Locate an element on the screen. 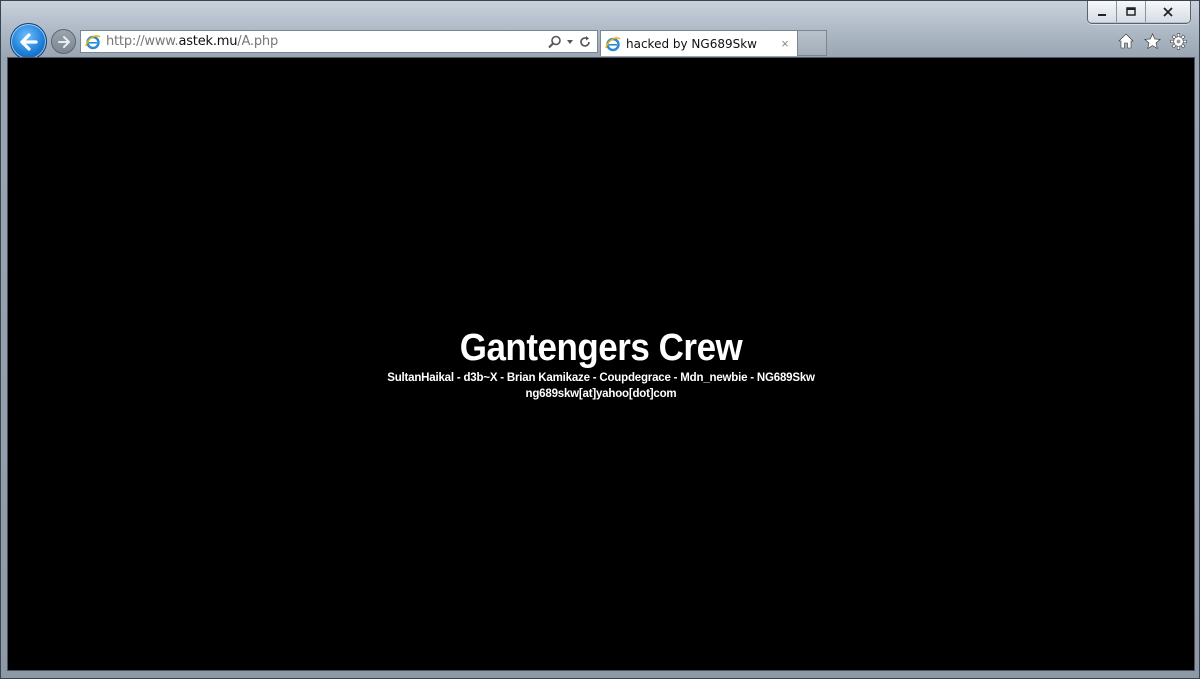 This screenshot has width=1200, height=679. close-window-button is located at coordinates (1168, 11).